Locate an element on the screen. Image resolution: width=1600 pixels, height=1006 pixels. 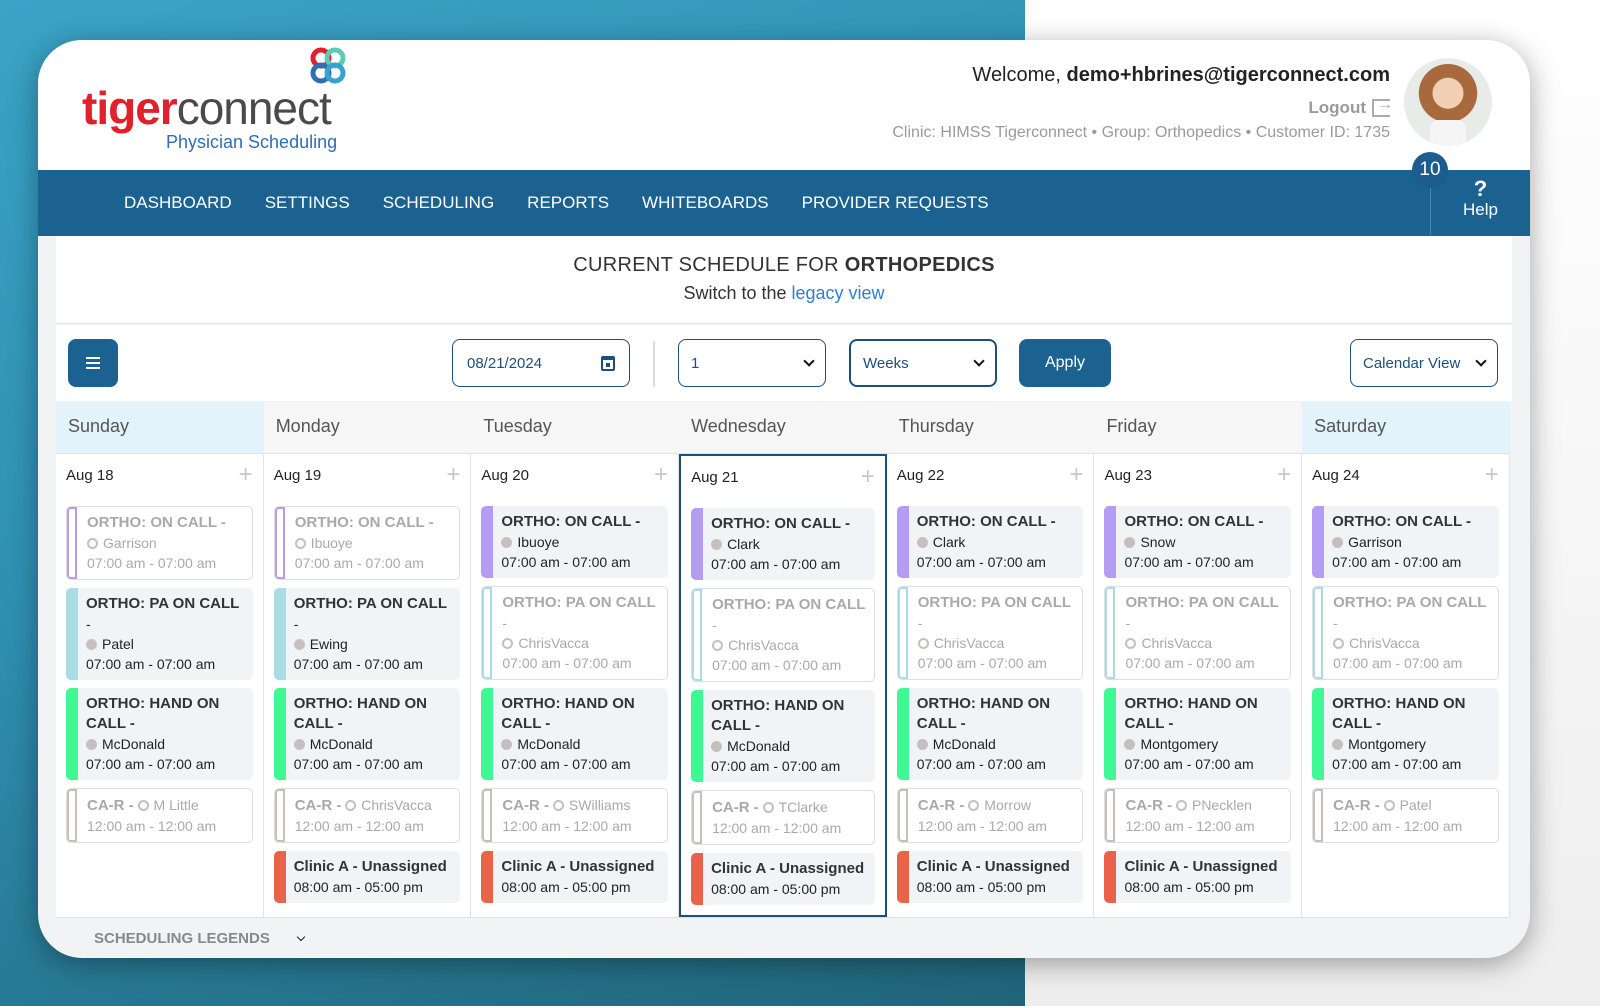
shift-provider: Clark is located at coordinates (743, 544).